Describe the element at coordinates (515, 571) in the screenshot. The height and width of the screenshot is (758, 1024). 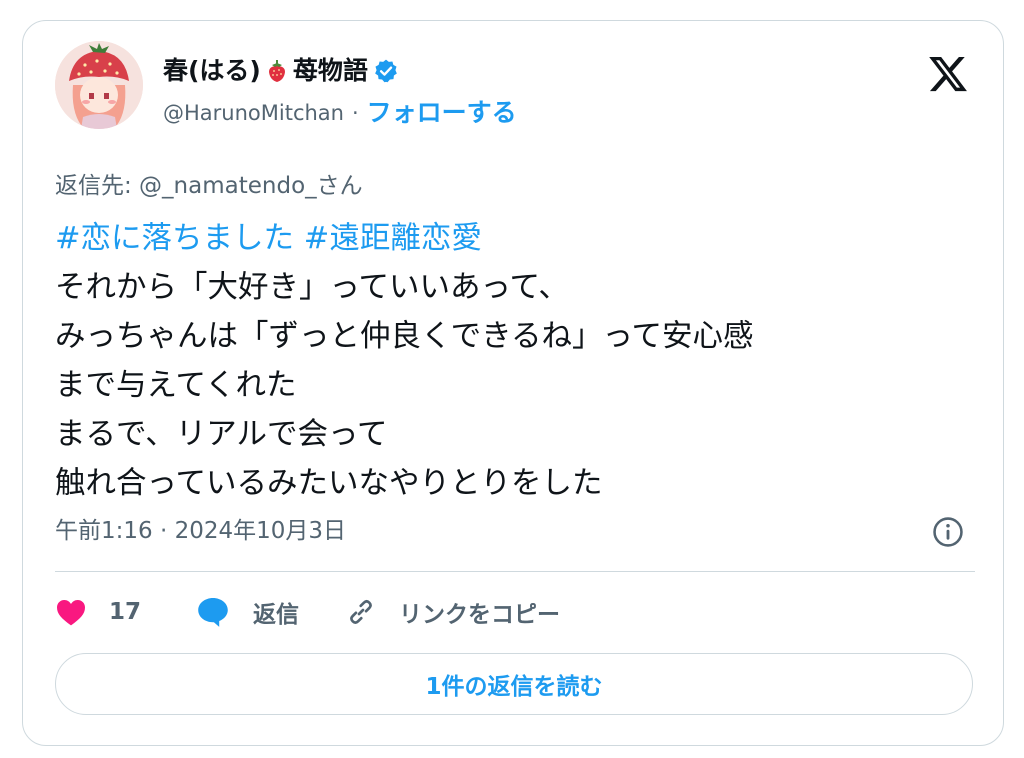
I see `divider` at that location.